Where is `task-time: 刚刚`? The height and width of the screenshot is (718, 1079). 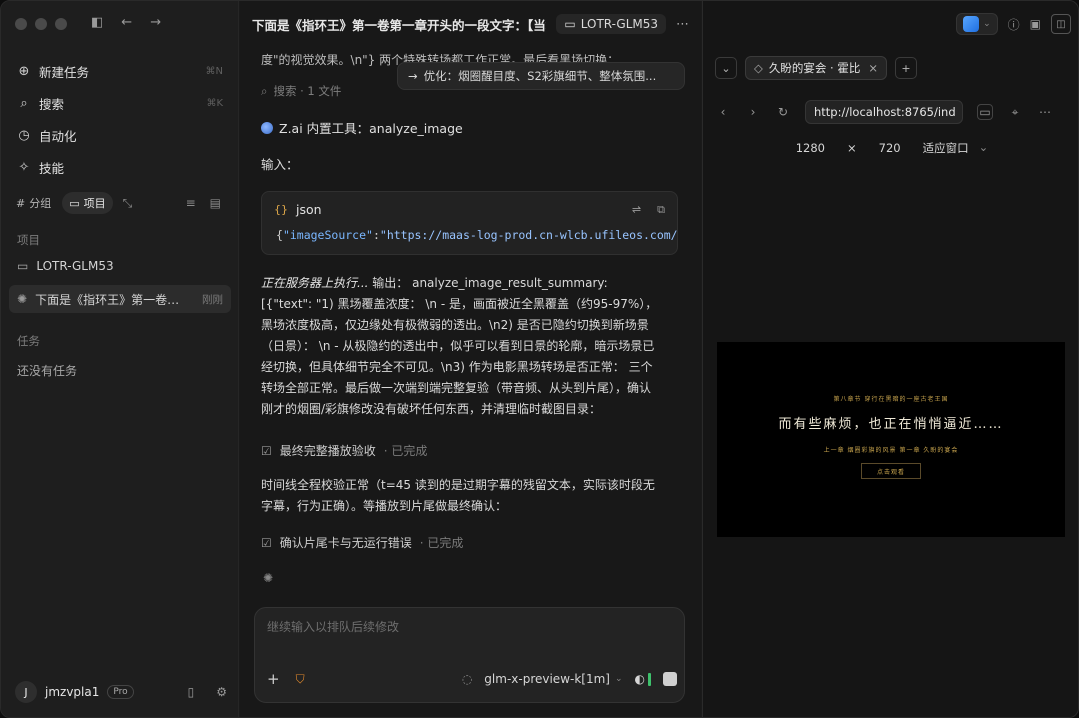 task-time: 刚刚 is located at coordinates (212, 299).